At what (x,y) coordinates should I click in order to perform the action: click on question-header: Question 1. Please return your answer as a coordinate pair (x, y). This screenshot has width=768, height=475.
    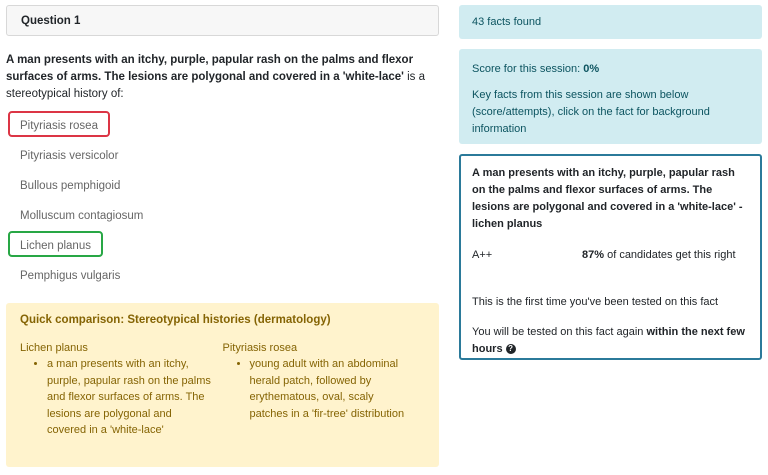
    Looking at the image, I should click on (222, 20).